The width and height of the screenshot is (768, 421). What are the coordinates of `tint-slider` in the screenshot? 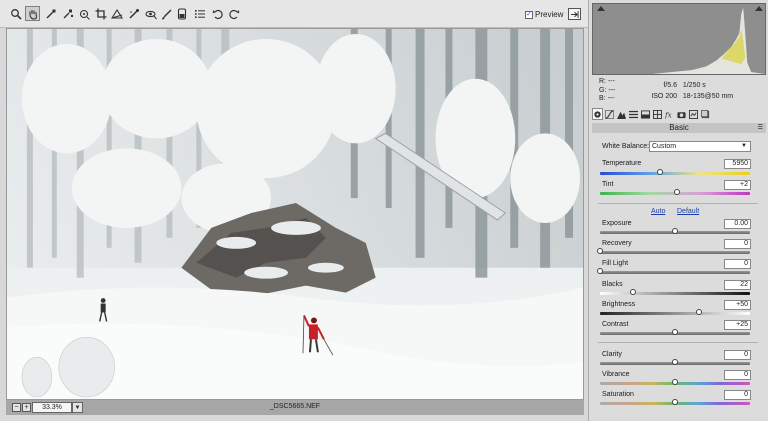 It's located at (675, 192).